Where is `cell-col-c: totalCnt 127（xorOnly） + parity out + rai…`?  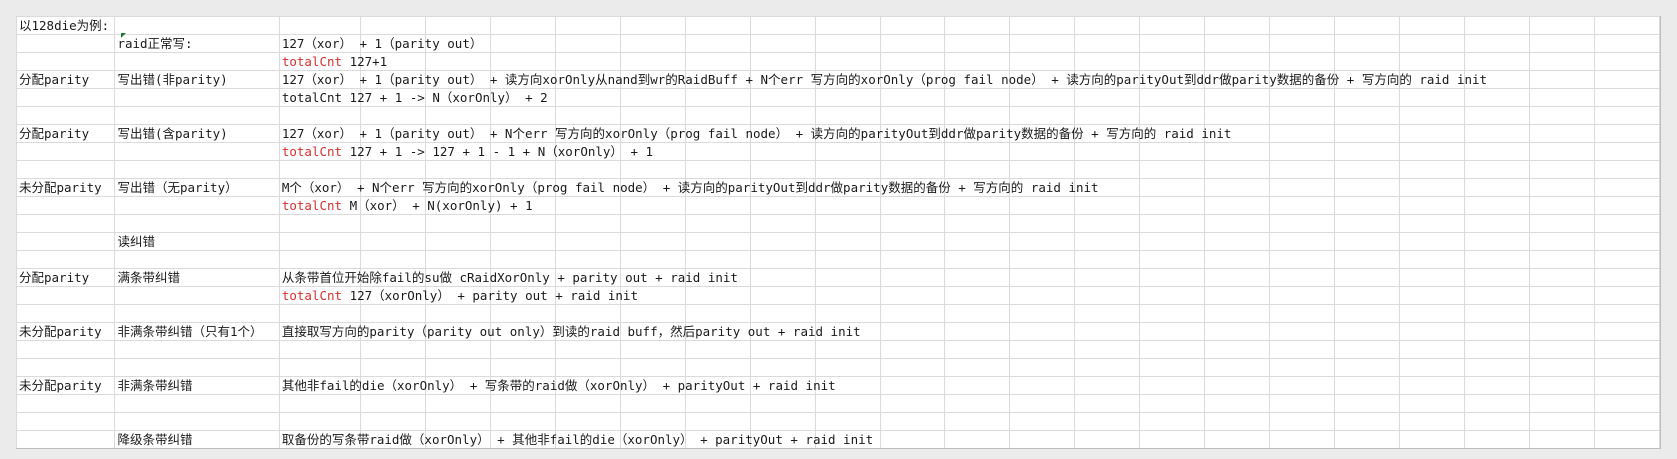 cell-col-c: totalCnt 127（xorOnly） + parity out + rai… is located at coordinates (458, 295).